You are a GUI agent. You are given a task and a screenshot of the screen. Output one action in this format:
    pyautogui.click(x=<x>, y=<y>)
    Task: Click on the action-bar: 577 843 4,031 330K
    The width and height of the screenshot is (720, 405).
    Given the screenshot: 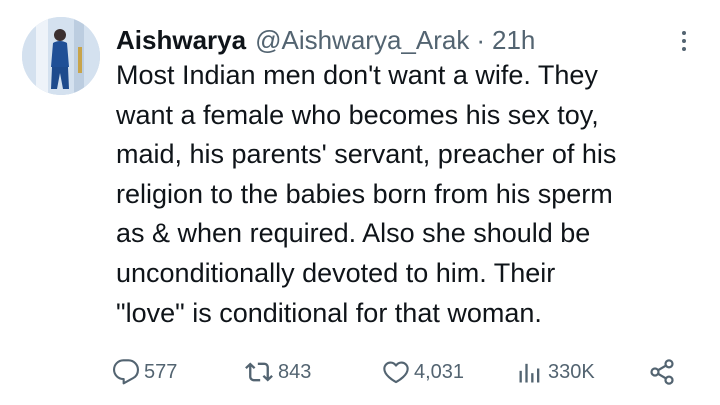 What is the action you would take?
    pyautogui.click(x=360, y=372)
    